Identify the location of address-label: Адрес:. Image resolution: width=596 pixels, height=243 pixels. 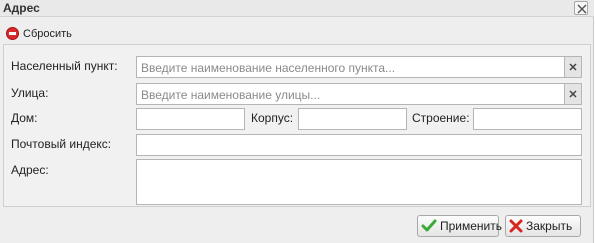
(30, 170).